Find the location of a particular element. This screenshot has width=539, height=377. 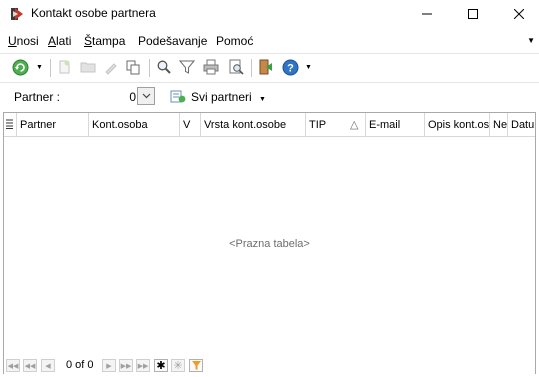

exit-button is located at coordinates (266, 67).